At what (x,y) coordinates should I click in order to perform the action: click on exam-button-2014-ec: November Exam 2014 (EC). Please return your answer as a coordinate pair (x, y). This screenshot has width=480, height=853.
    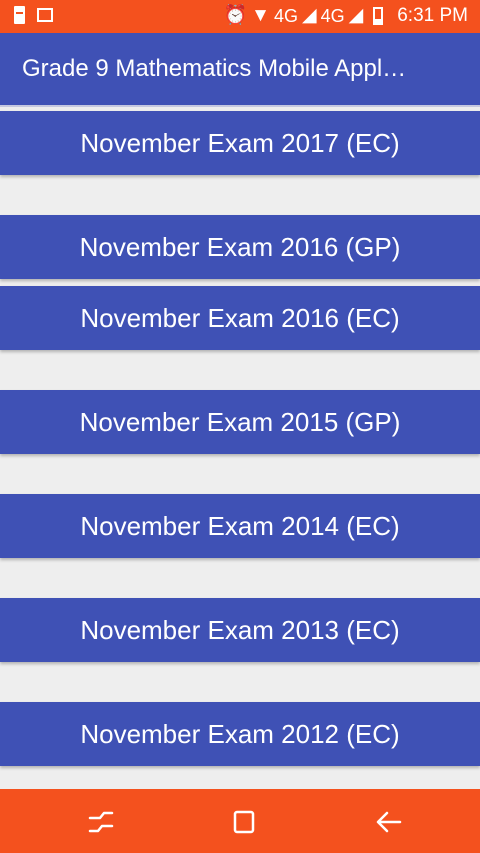
    Looking at the image, I should click on (240, 526).